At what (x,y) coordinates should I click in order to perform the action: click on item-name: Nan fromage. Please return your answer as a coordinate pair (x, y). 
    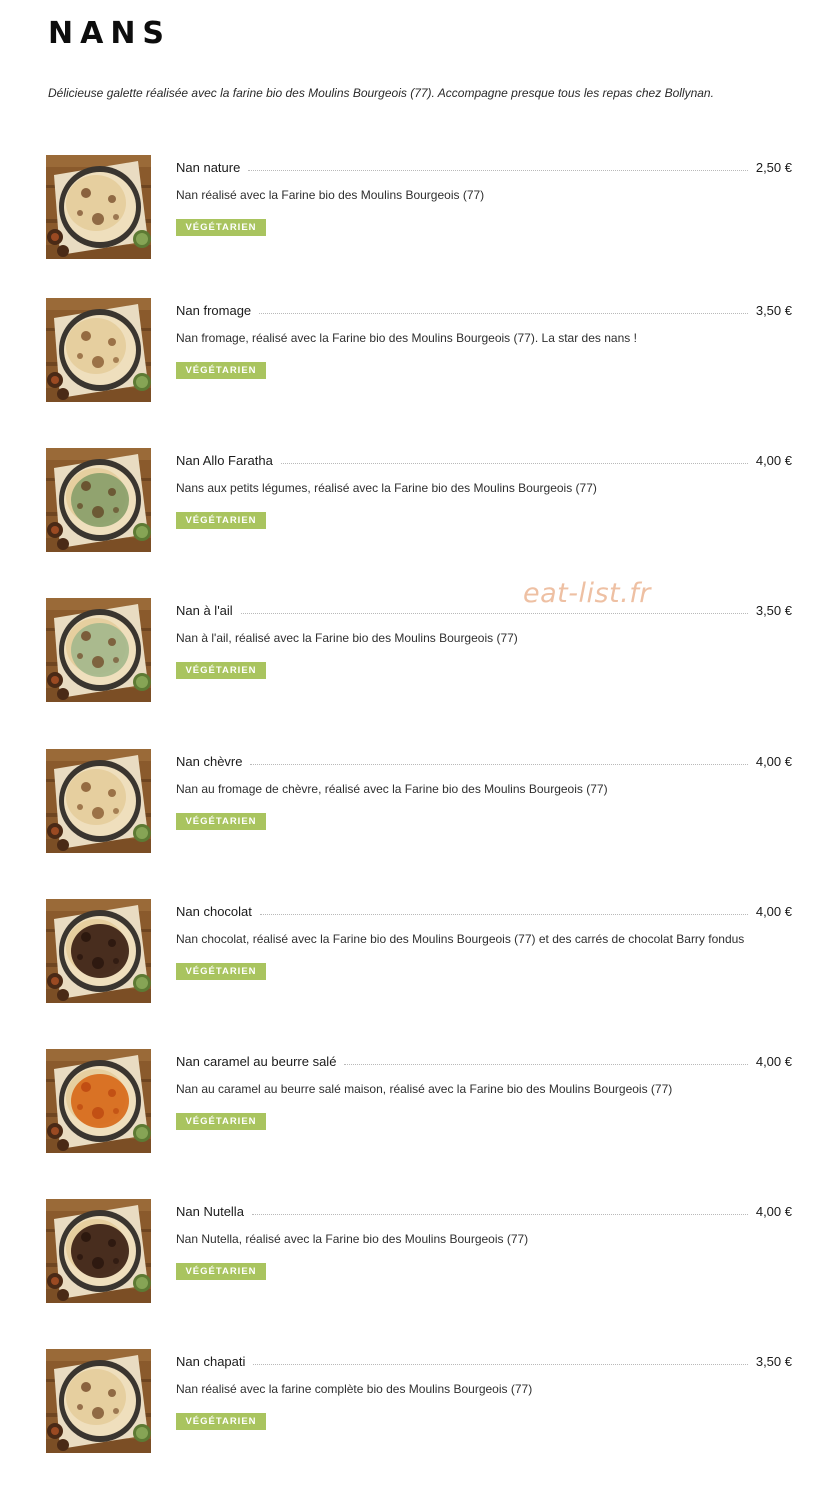
    Looking at the image, I should click on (214, 310).